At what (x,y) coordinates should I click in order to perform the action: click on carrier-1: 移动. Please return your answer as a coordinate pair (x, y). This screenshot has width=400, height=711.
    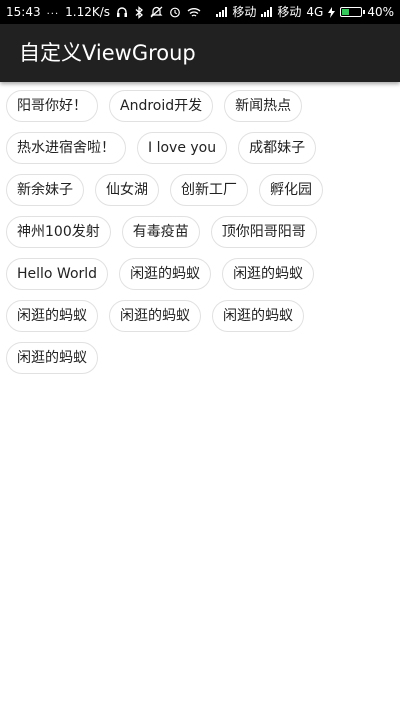
    Looking at the image, I should click on (244, 12).